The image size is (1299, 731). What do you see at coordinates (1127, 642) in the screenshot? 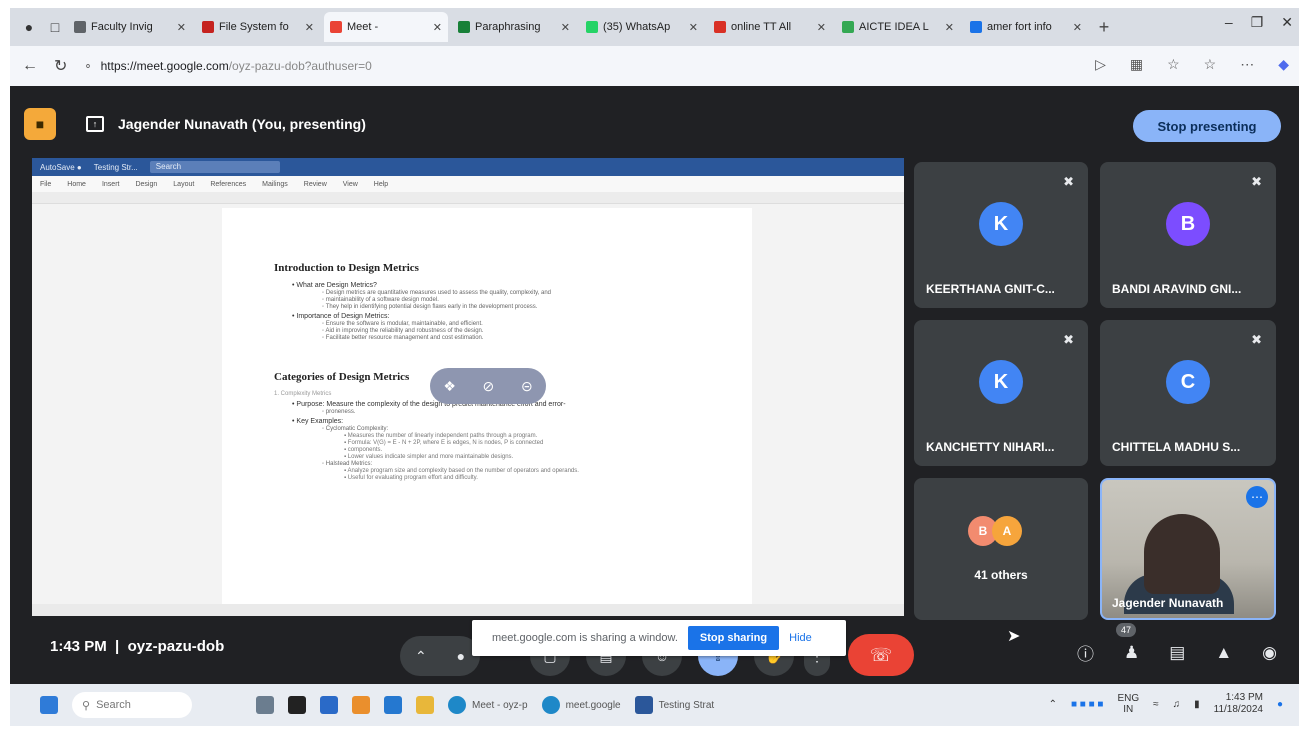
I see `people-button: 47 ♟` at bounding box center [1127, 642].